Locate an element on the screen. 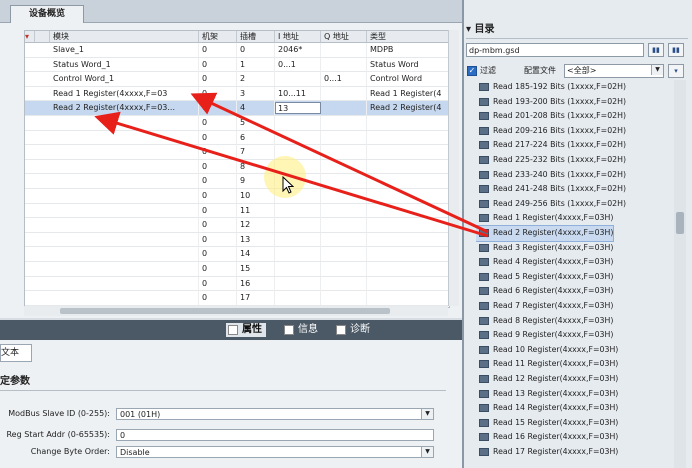  cell-type: Status Word is located at coordinates (408, 64).